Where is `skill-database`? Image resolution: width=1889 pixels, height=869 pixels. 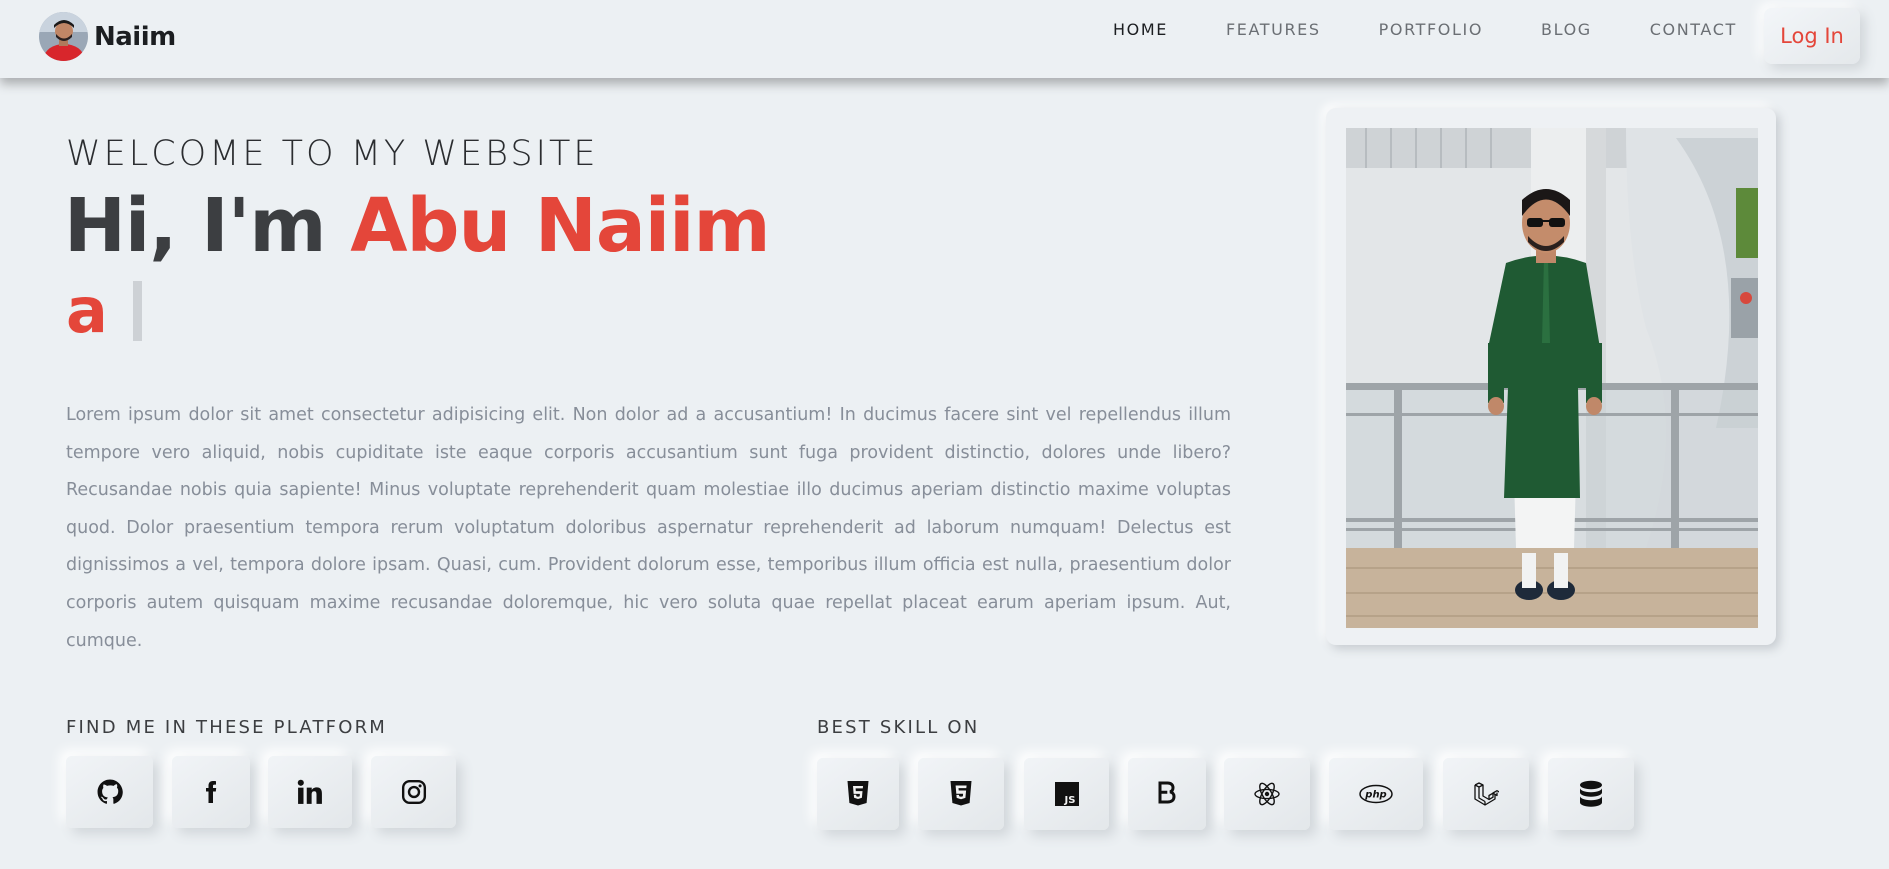
skill-database is located at coordinates (1591, 794).